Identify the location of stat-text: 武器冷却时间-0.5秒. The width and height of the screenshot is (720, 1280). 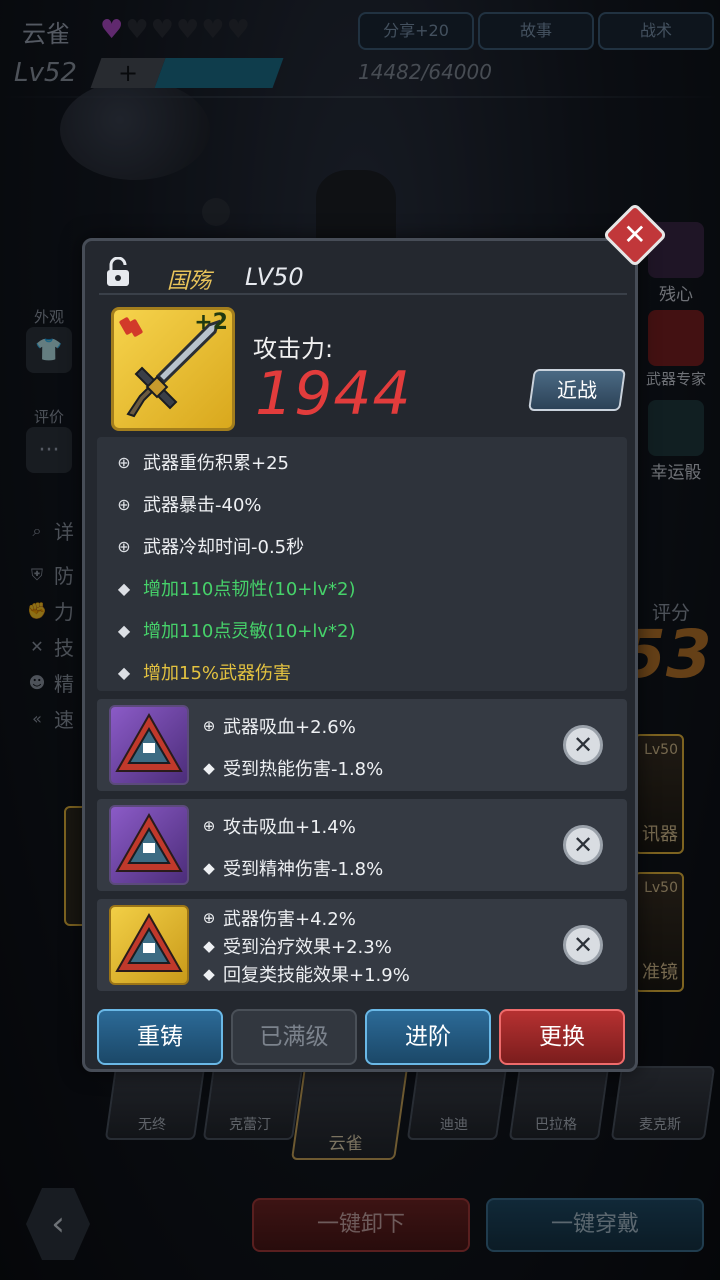
(224, 547).